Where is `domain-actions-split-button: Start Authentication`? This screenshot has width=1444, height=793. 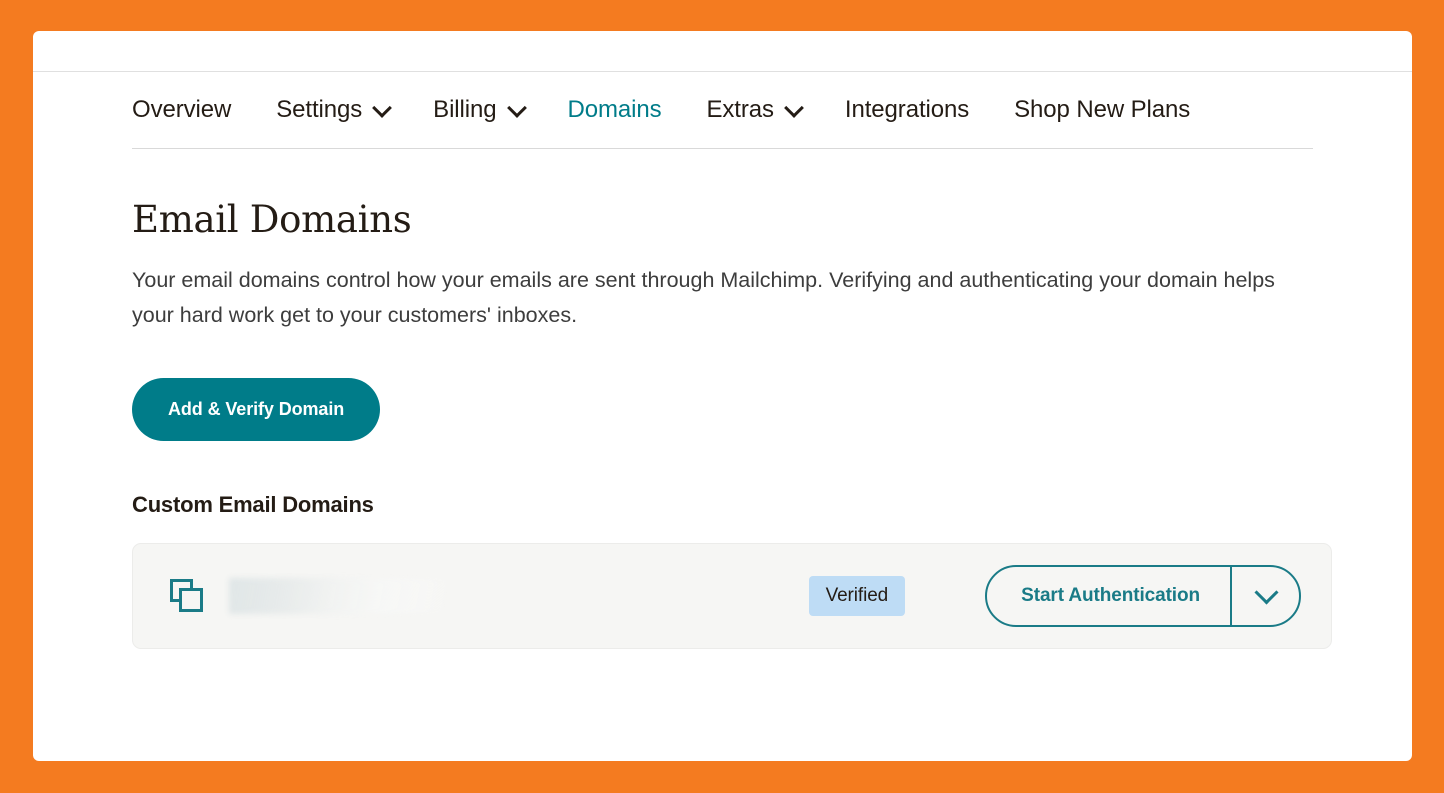 domain-actions-split-button: Start Authentication is located at coordinates (1143, 596).